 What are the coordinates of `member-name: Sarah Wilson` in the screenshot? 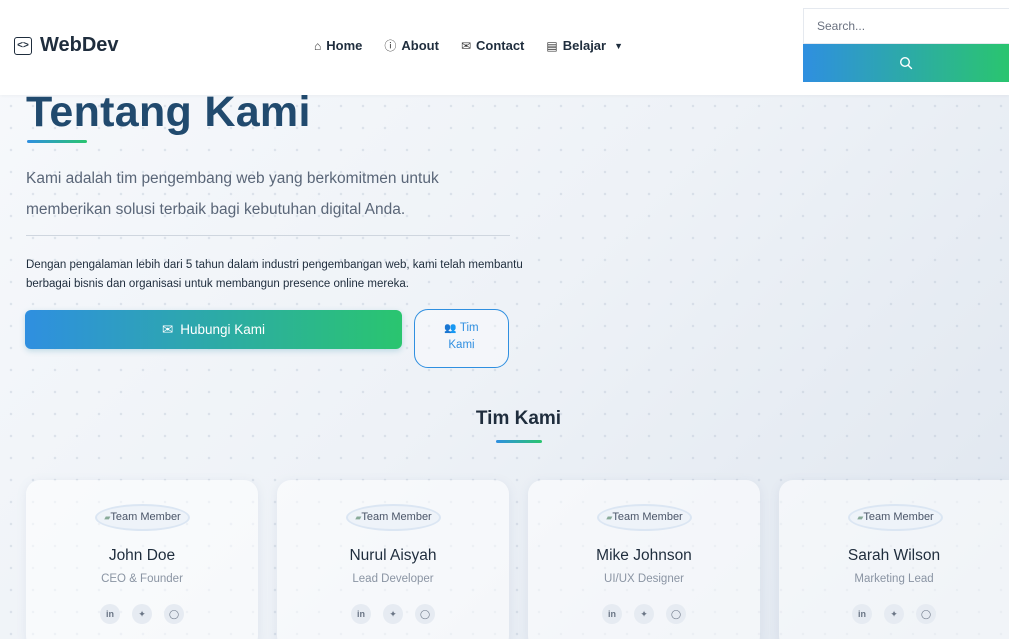 It's located at (894, 555).